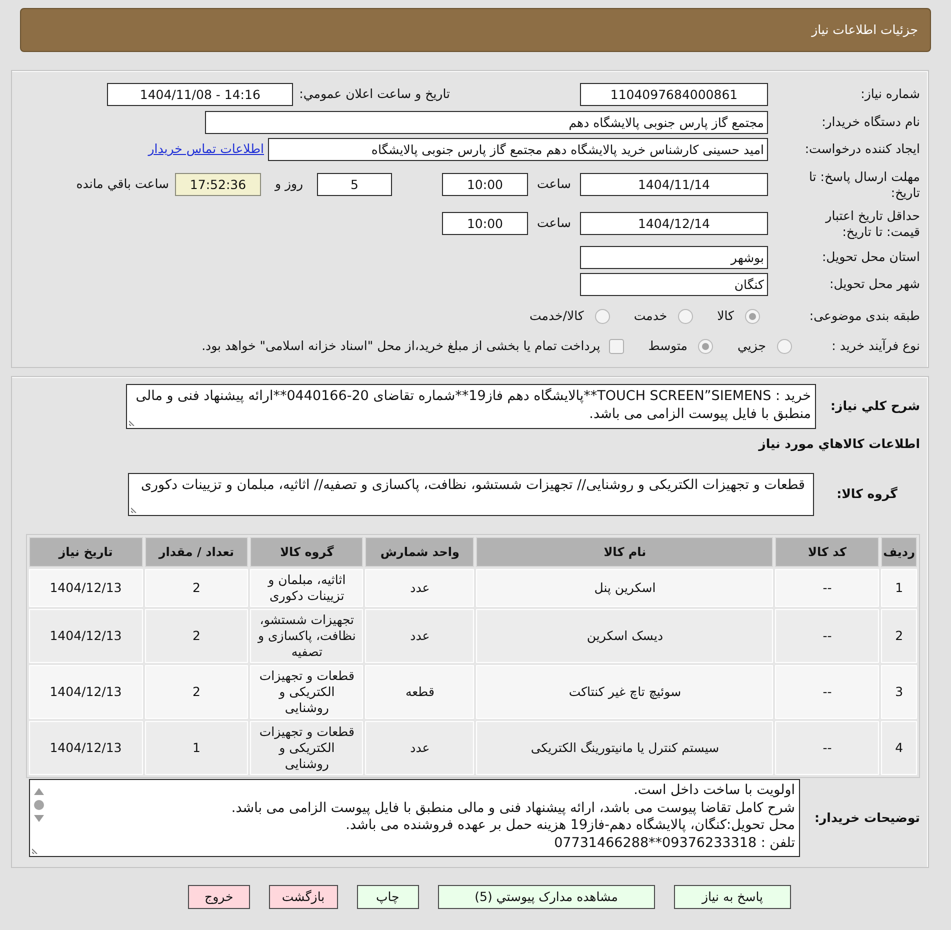 The width and height of the screenshot is (951, 930). What do you see at coordinates (556, 316) in the screenshot?
I see `radio-label: کالا/خدمت` at bounding box center [556, 316].